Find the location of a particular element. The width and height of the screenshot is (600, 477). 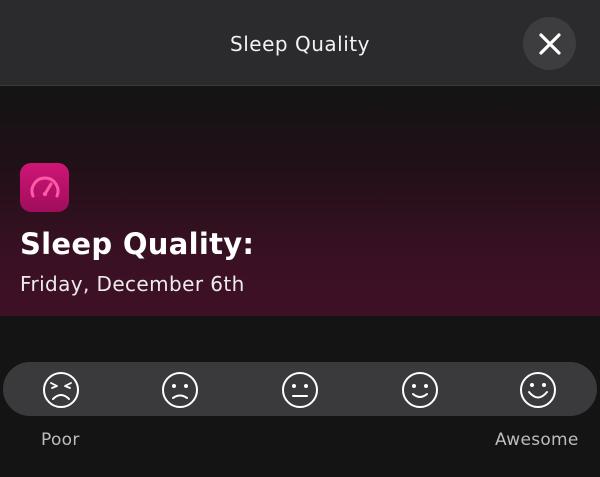

rating-bar is located at coordinates (300, 389).